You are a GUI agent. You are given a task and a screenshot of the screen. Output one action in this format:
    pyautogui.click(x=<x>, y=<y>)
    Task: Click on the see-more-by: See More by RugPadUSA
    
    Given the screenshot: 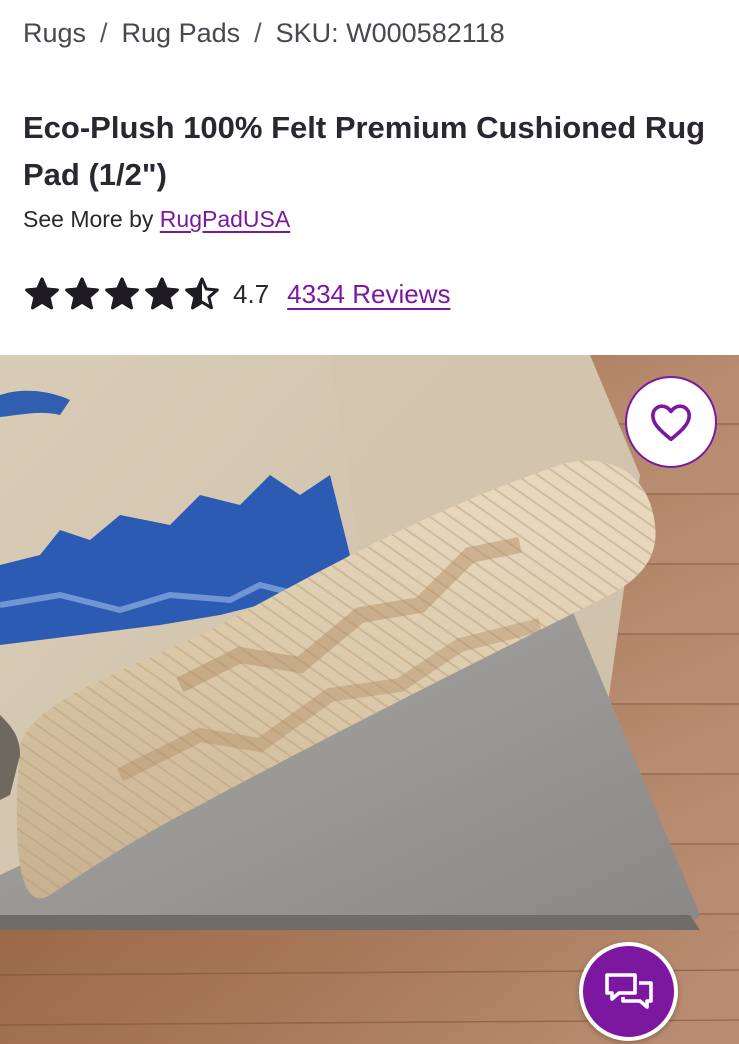 What is the action you would take?
    pyautogui.click(x=156, y=219)
    